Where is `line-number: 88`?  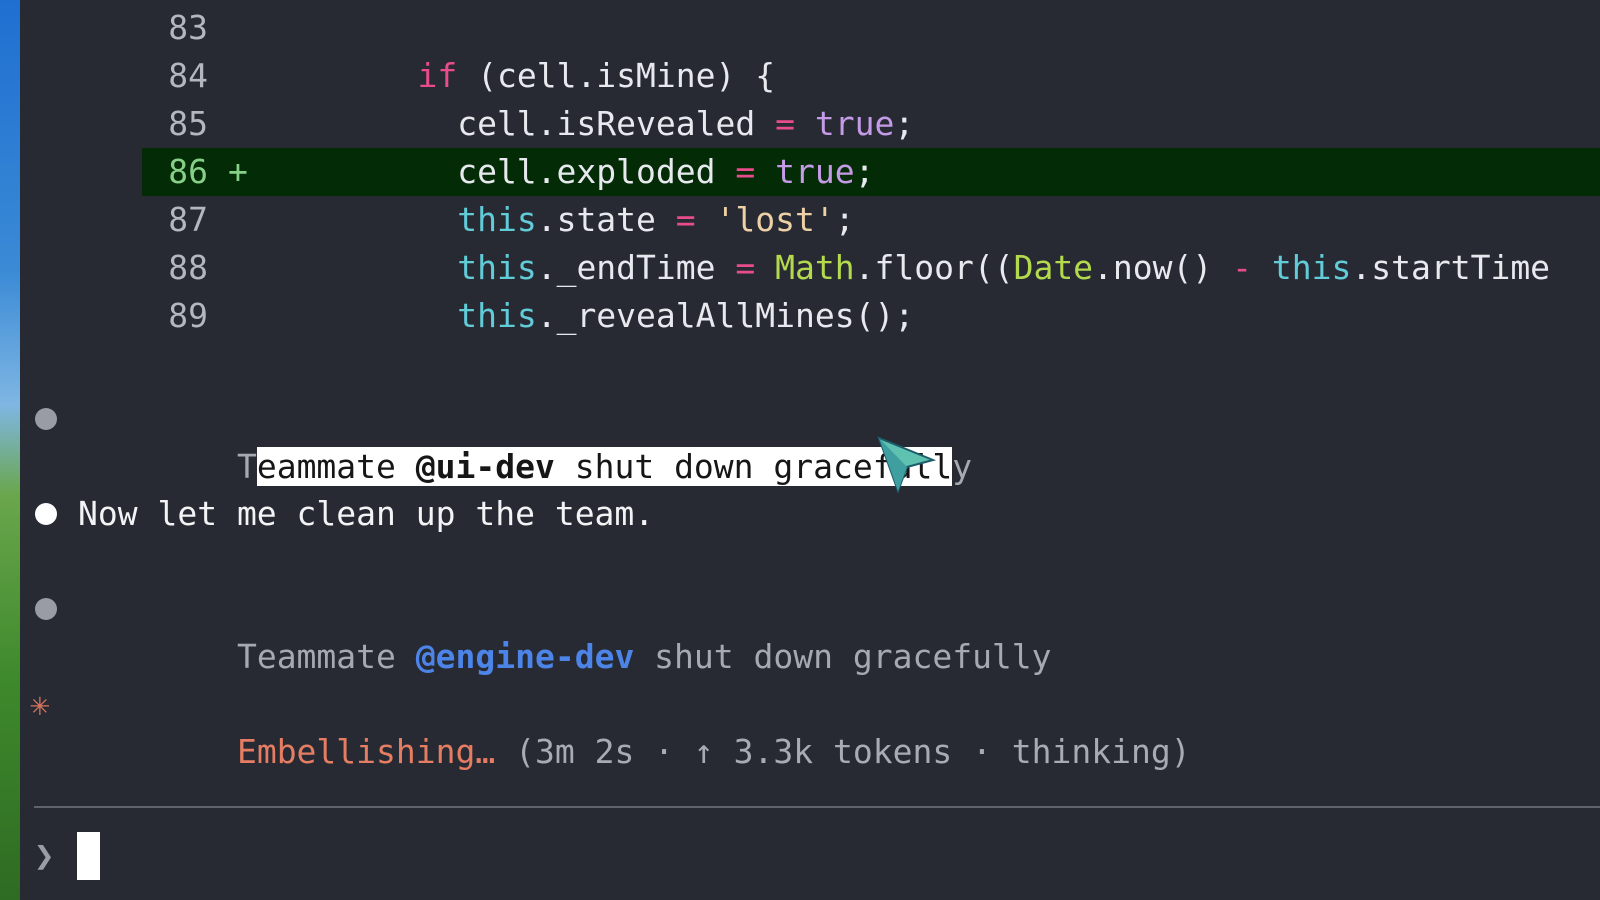
line-number: 88 is located at coordinates (188, 267).